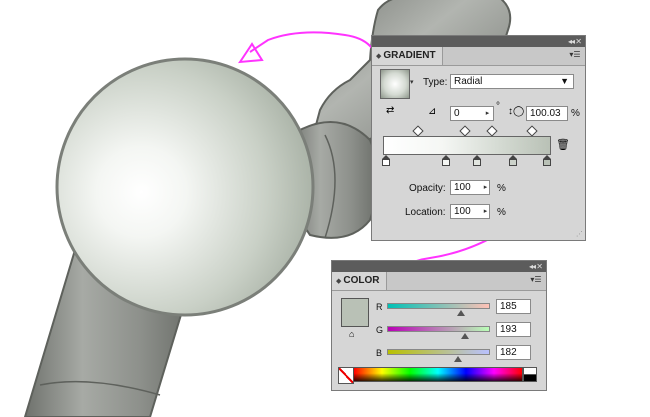  What do you see at coordinates (485, 187) in the screenshot?
I see `opacity-spinner: ▸` at bounding box center [485, 187].